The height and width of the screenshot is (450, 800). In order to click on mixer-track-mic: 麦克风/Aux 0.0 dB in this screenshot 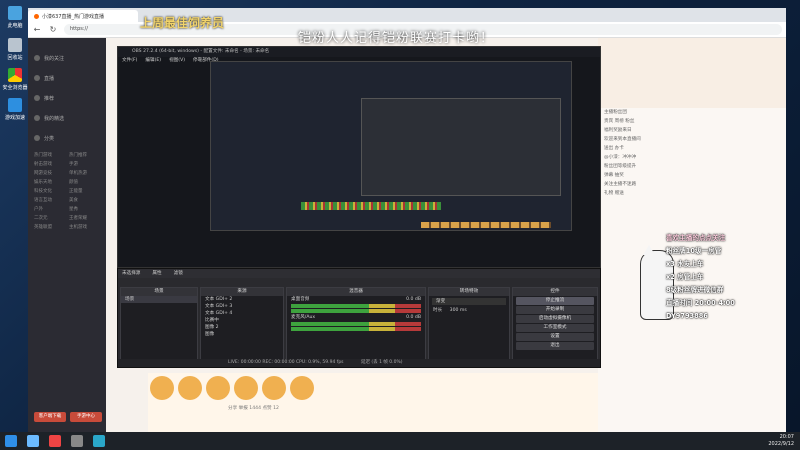, I will do `click(356, 317)`.